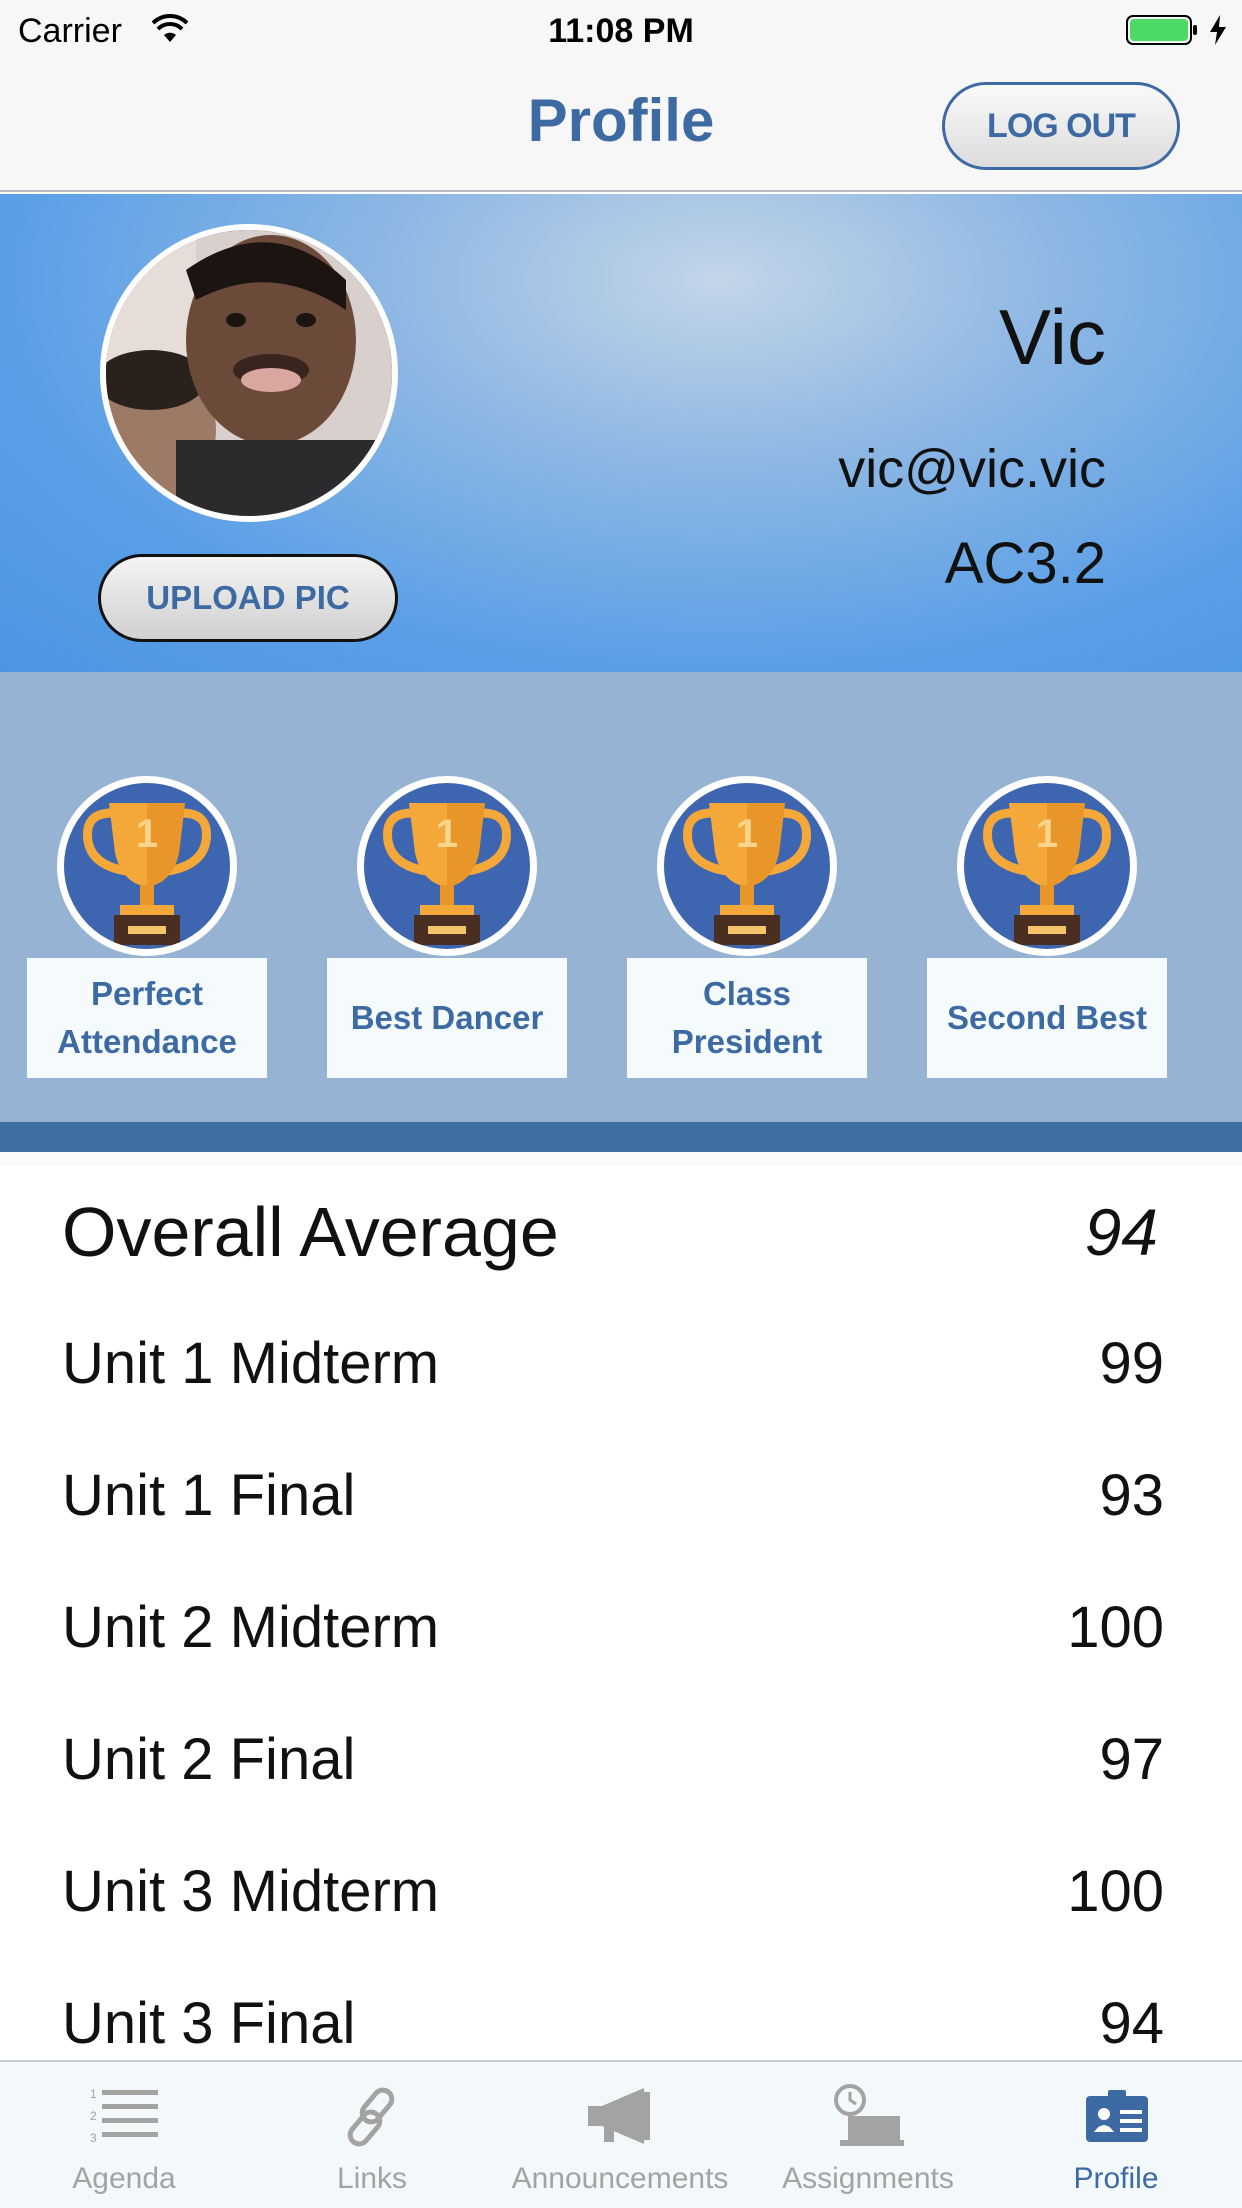  Describe the element at coordinates (124, 2178) in the screenshot. I see `tab-label: Agenda` at that location.